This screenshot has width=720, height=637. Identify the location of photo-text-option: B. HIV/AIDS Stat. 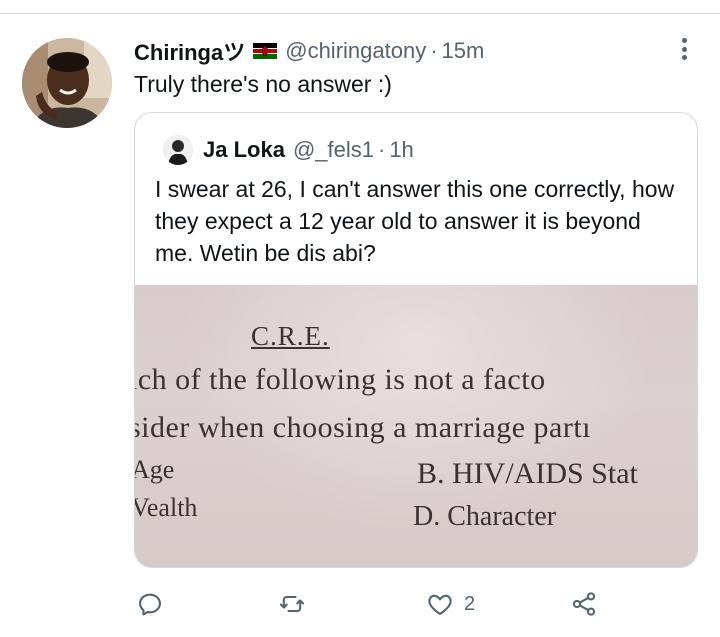
(527, 473).